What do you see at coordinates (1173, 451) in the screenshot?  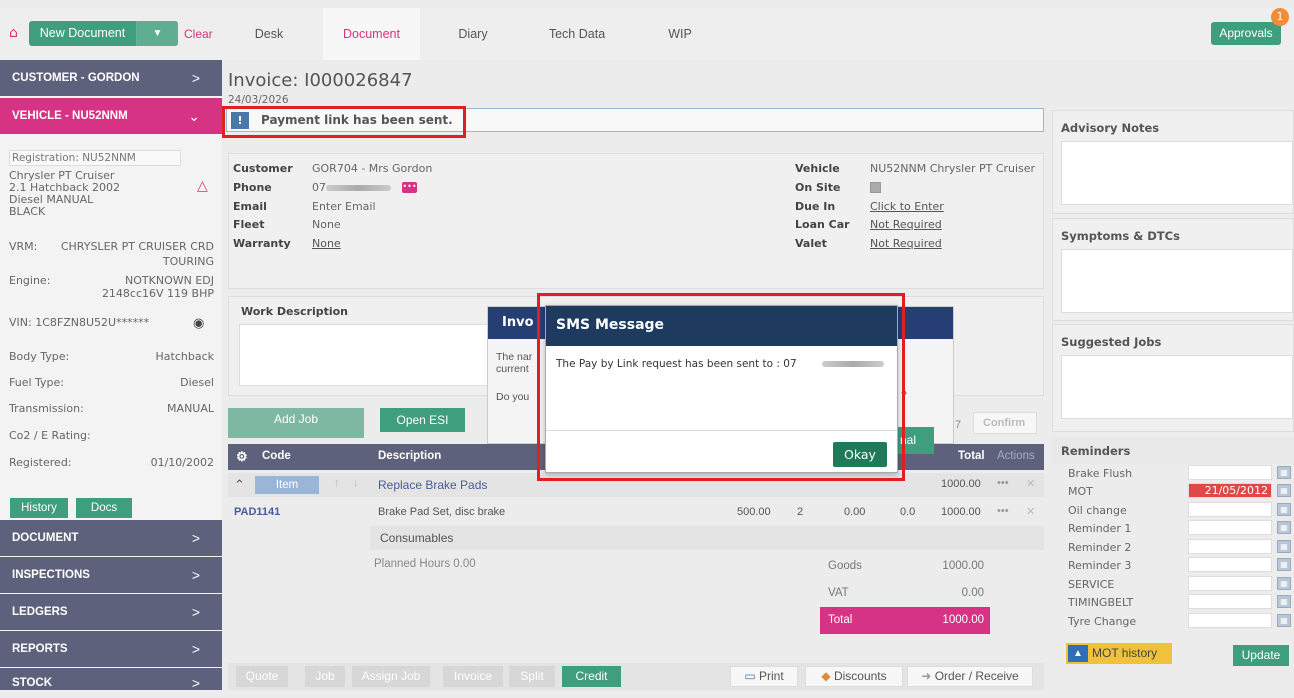 I see `reminders-header: Reminders` at bounding box center [1173, 451].